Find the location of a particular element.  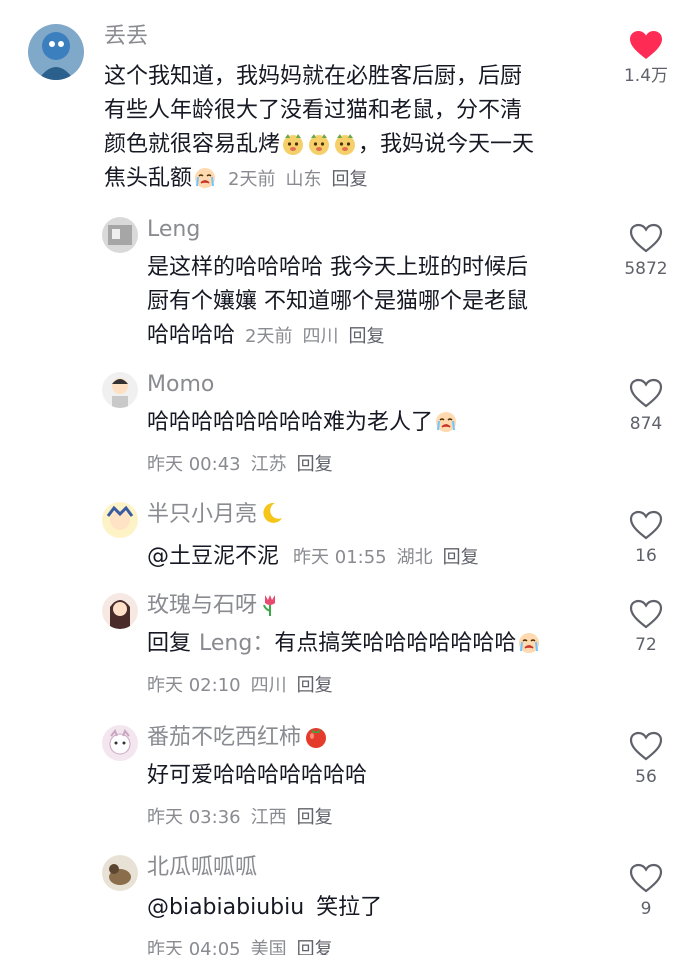

like-button: 874 is located at coordinates (646, 406).